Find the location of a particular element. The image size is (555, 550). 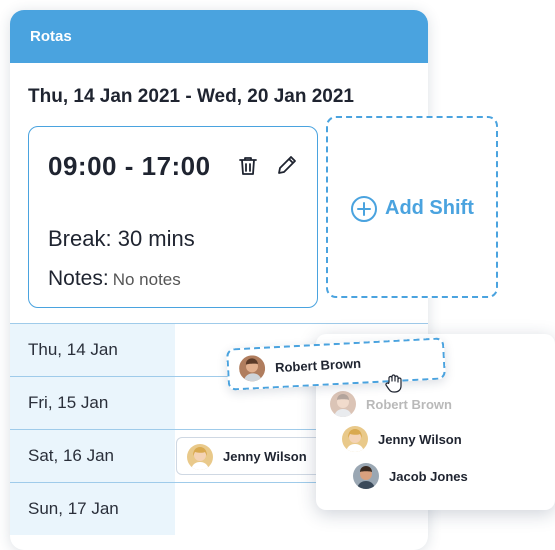

staff-option: Jacob Jones is located at coordinates (435, 476).